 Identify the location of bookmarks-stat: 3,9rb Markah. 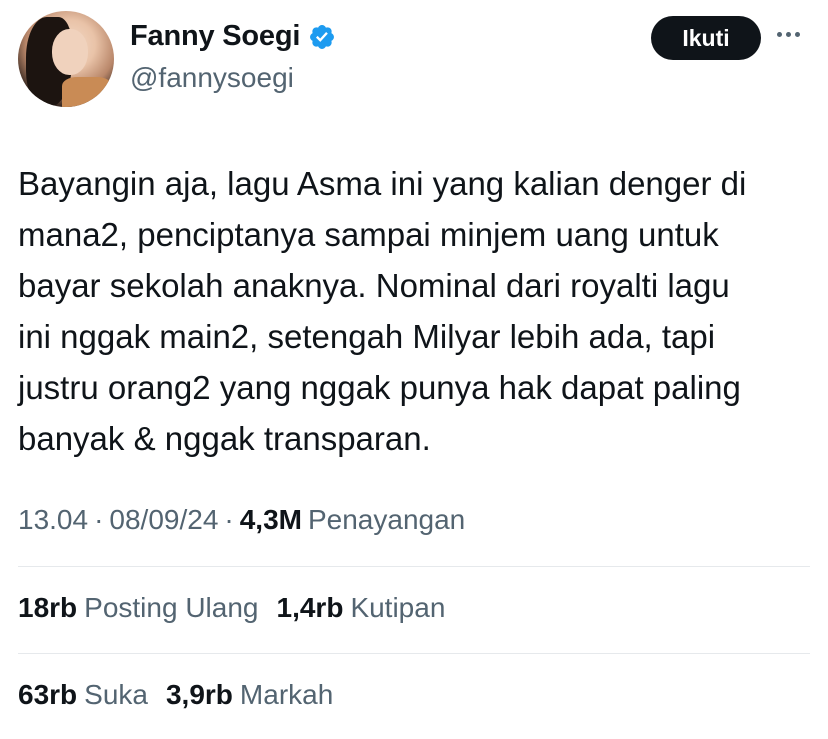
(249, 695).